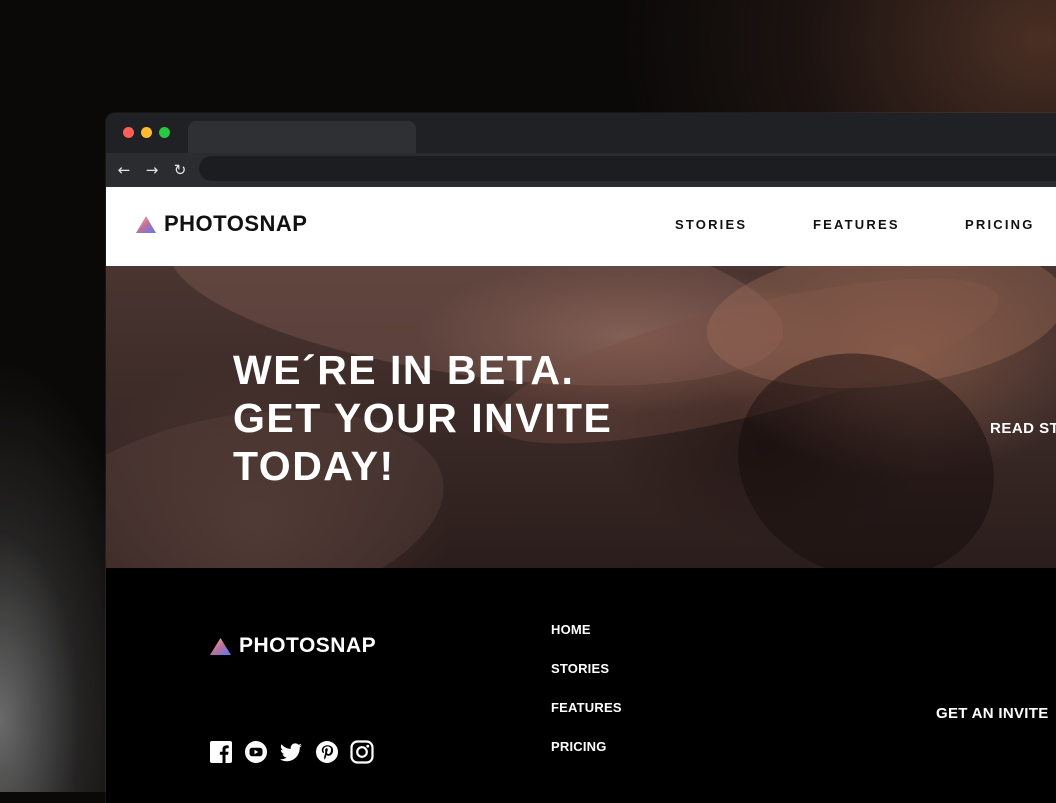 This screenshot has height=803, width=1056. What do you see at coordinates (221, 752) in the screenshot?
I see `facebook-icon` at bounding box center [221, 752].